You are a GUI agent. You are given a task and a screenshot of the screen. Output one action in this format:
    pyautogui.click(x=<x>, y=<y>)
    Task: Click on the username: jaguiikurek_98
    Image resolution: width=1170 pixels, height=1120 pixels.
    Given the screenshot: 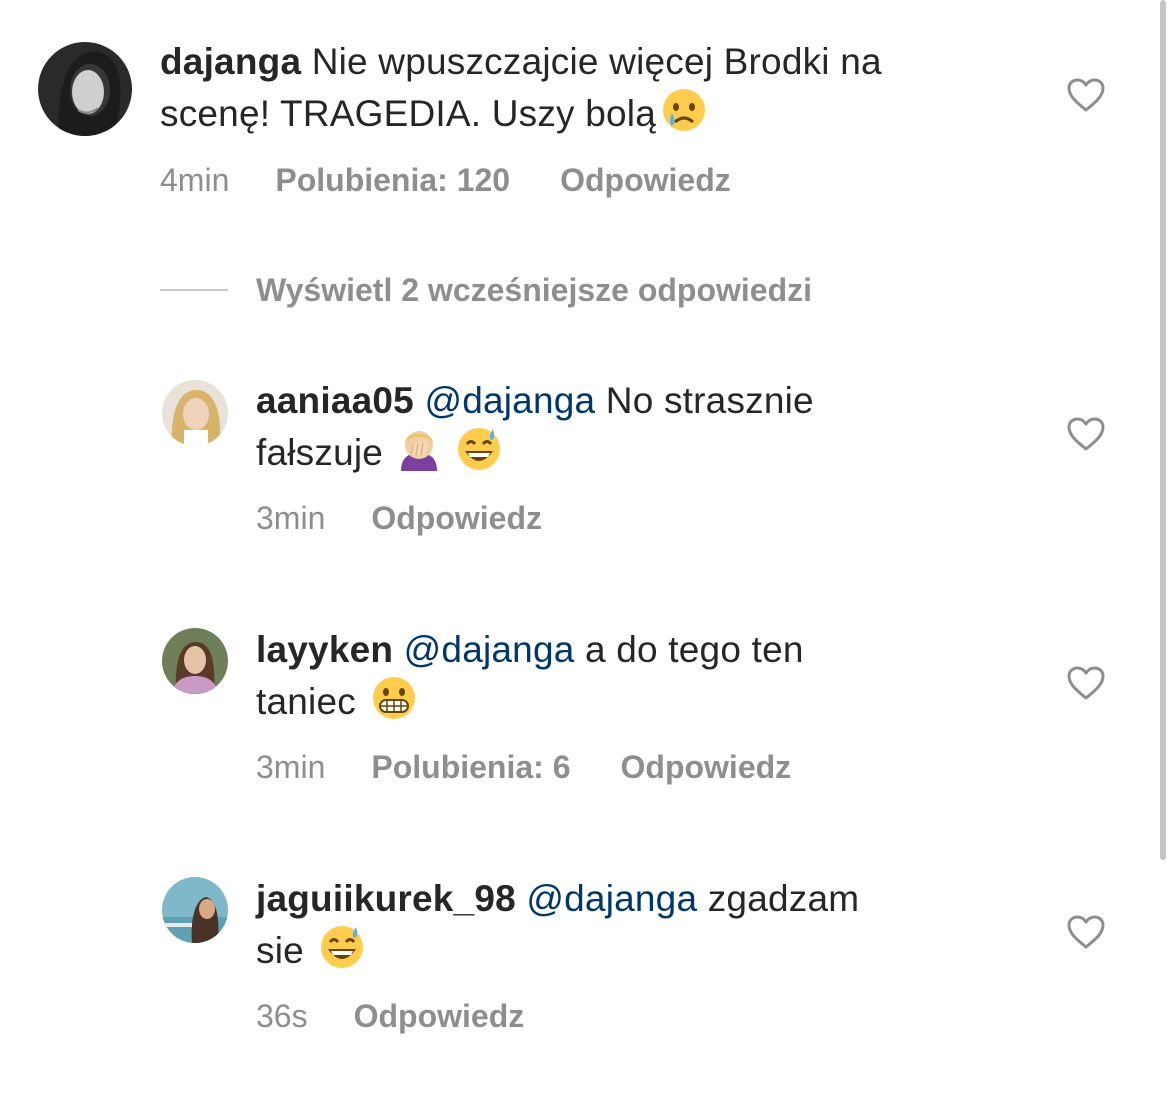 What is the action you would take?
    pyautogui.click(x=386, y=898)
    